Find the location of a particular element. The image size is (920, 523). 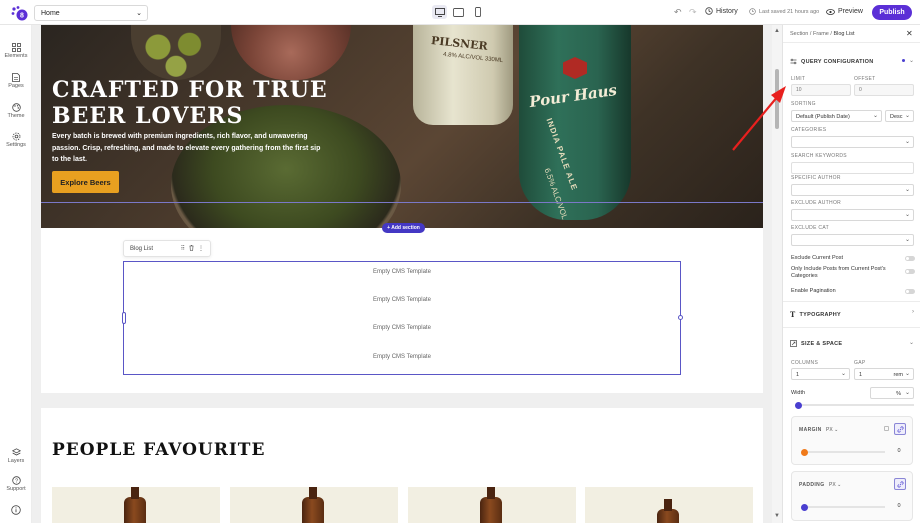

scrollbar-thumb is located at coordinates (777, 99).